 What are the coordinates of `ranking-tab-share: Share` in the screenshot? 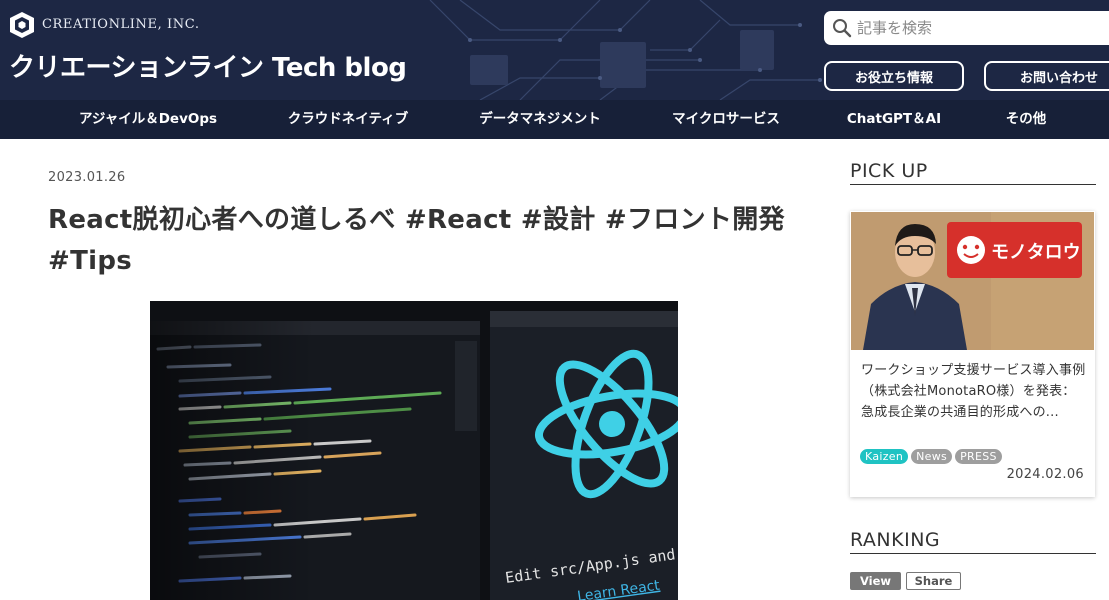 It's located at (933, 581).